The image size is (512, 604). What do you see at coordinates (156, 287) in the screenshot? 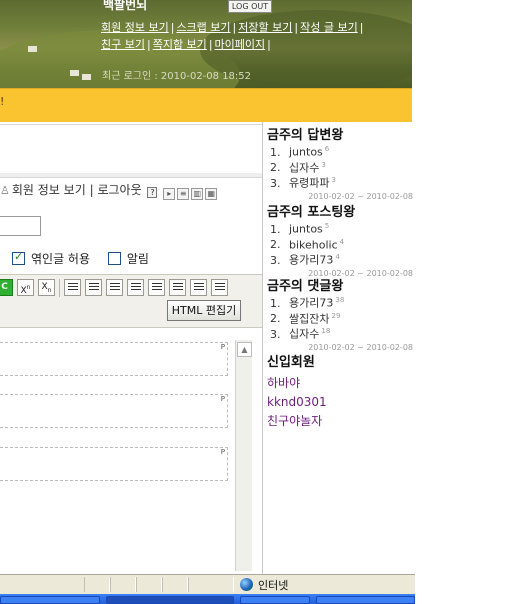
I see `ordered-list-icon` at bounding box center [156, 287].